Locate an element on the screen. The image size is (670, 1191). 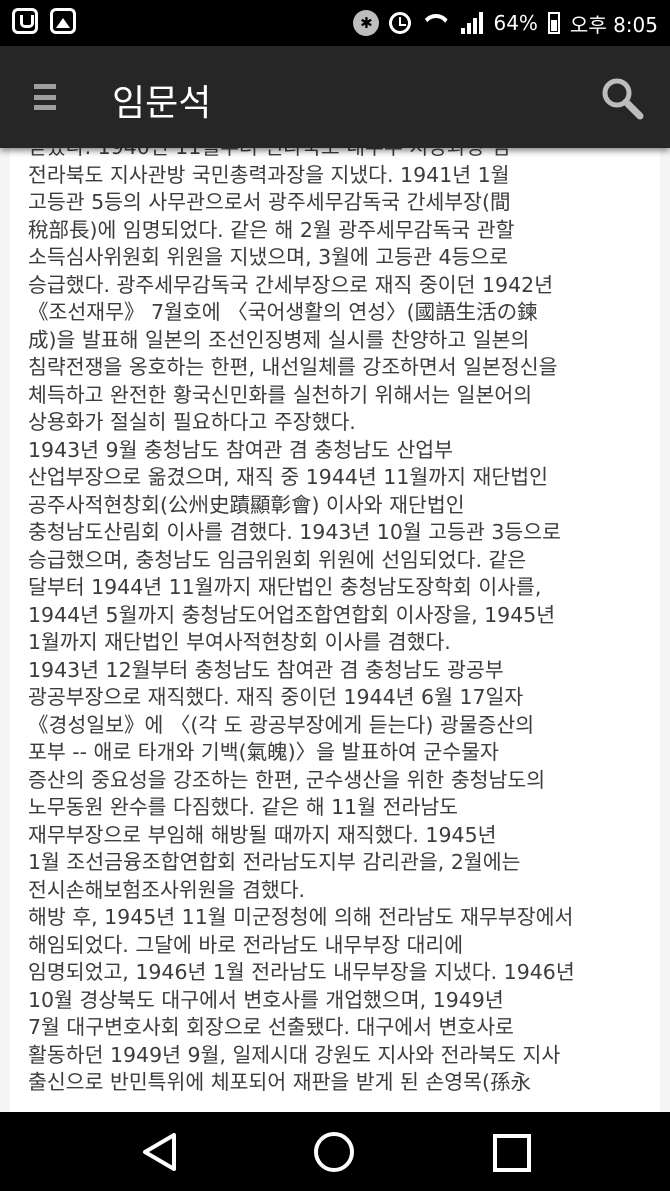
home-icon is located at coordinates (334, 1152).